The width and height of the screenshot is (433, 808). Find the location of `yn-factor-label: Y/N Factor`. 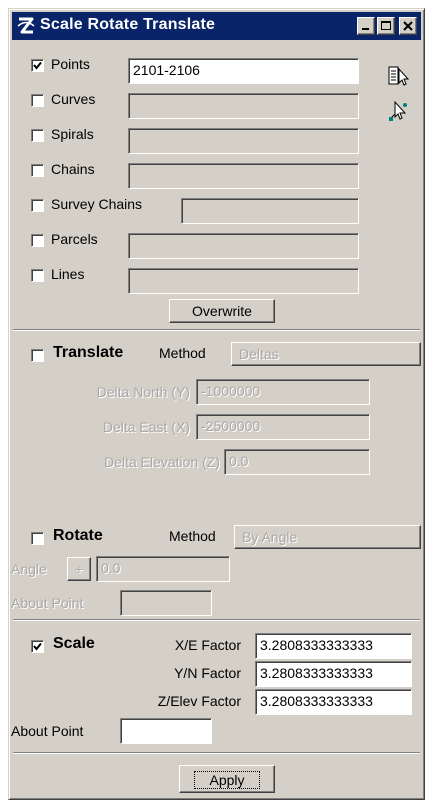

yn-factor-label: Y/N Factor is located at coordinates (207, 673).